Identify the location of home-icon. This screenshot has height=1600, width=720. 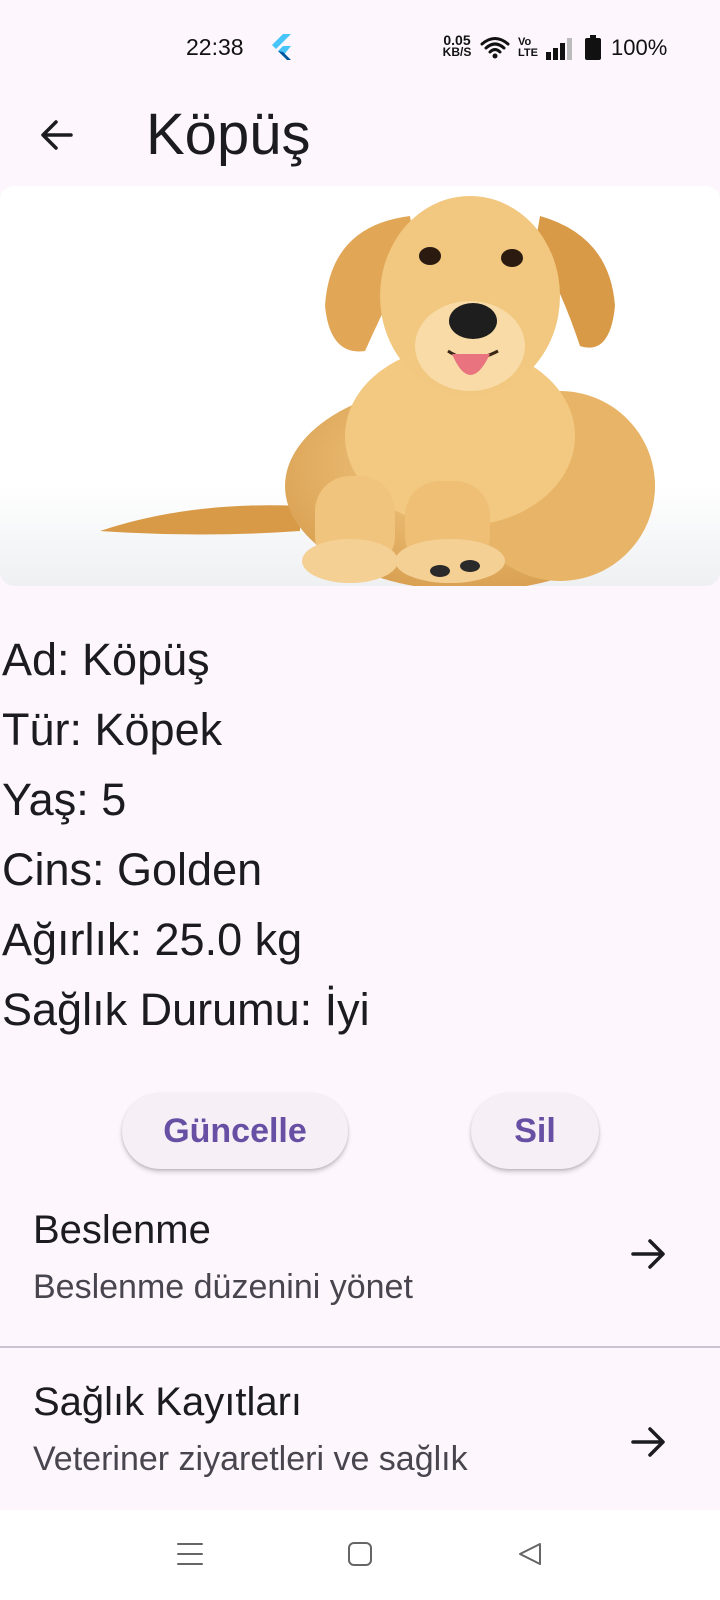
(360, 1554).